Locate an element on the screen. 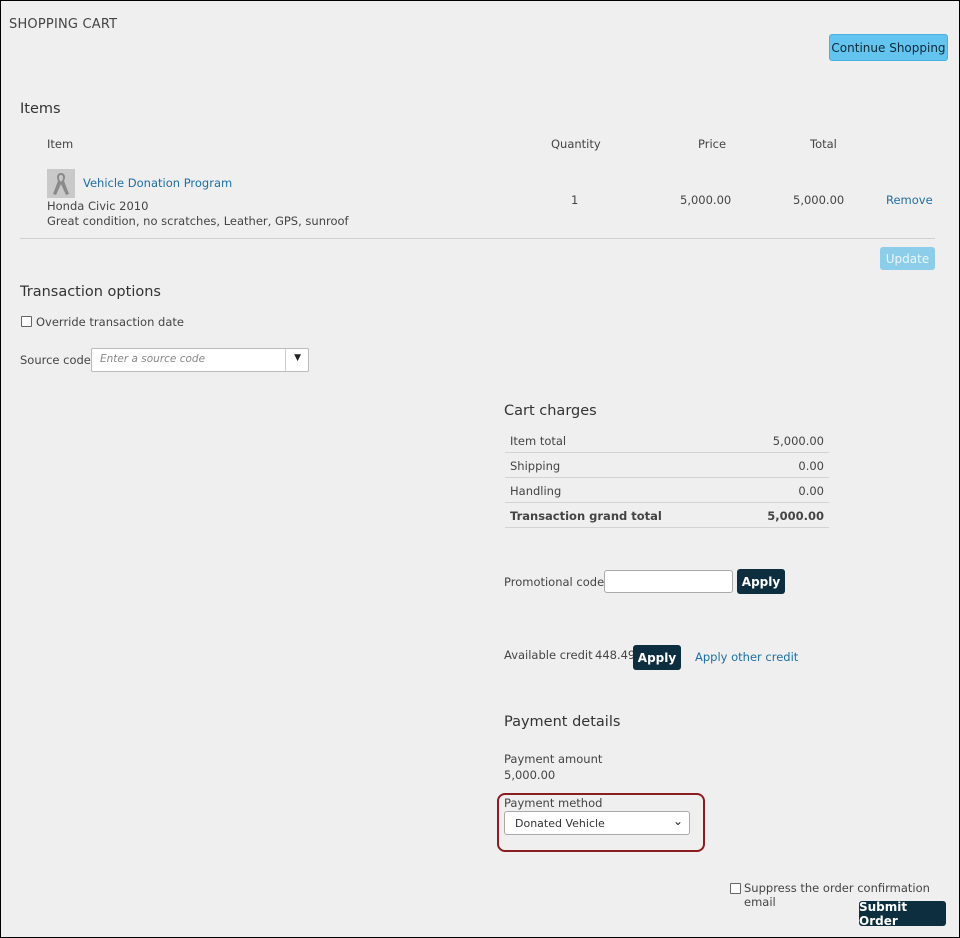 The image size is (960, 938). column-header-item: Item is located at coordinates (60, 144).